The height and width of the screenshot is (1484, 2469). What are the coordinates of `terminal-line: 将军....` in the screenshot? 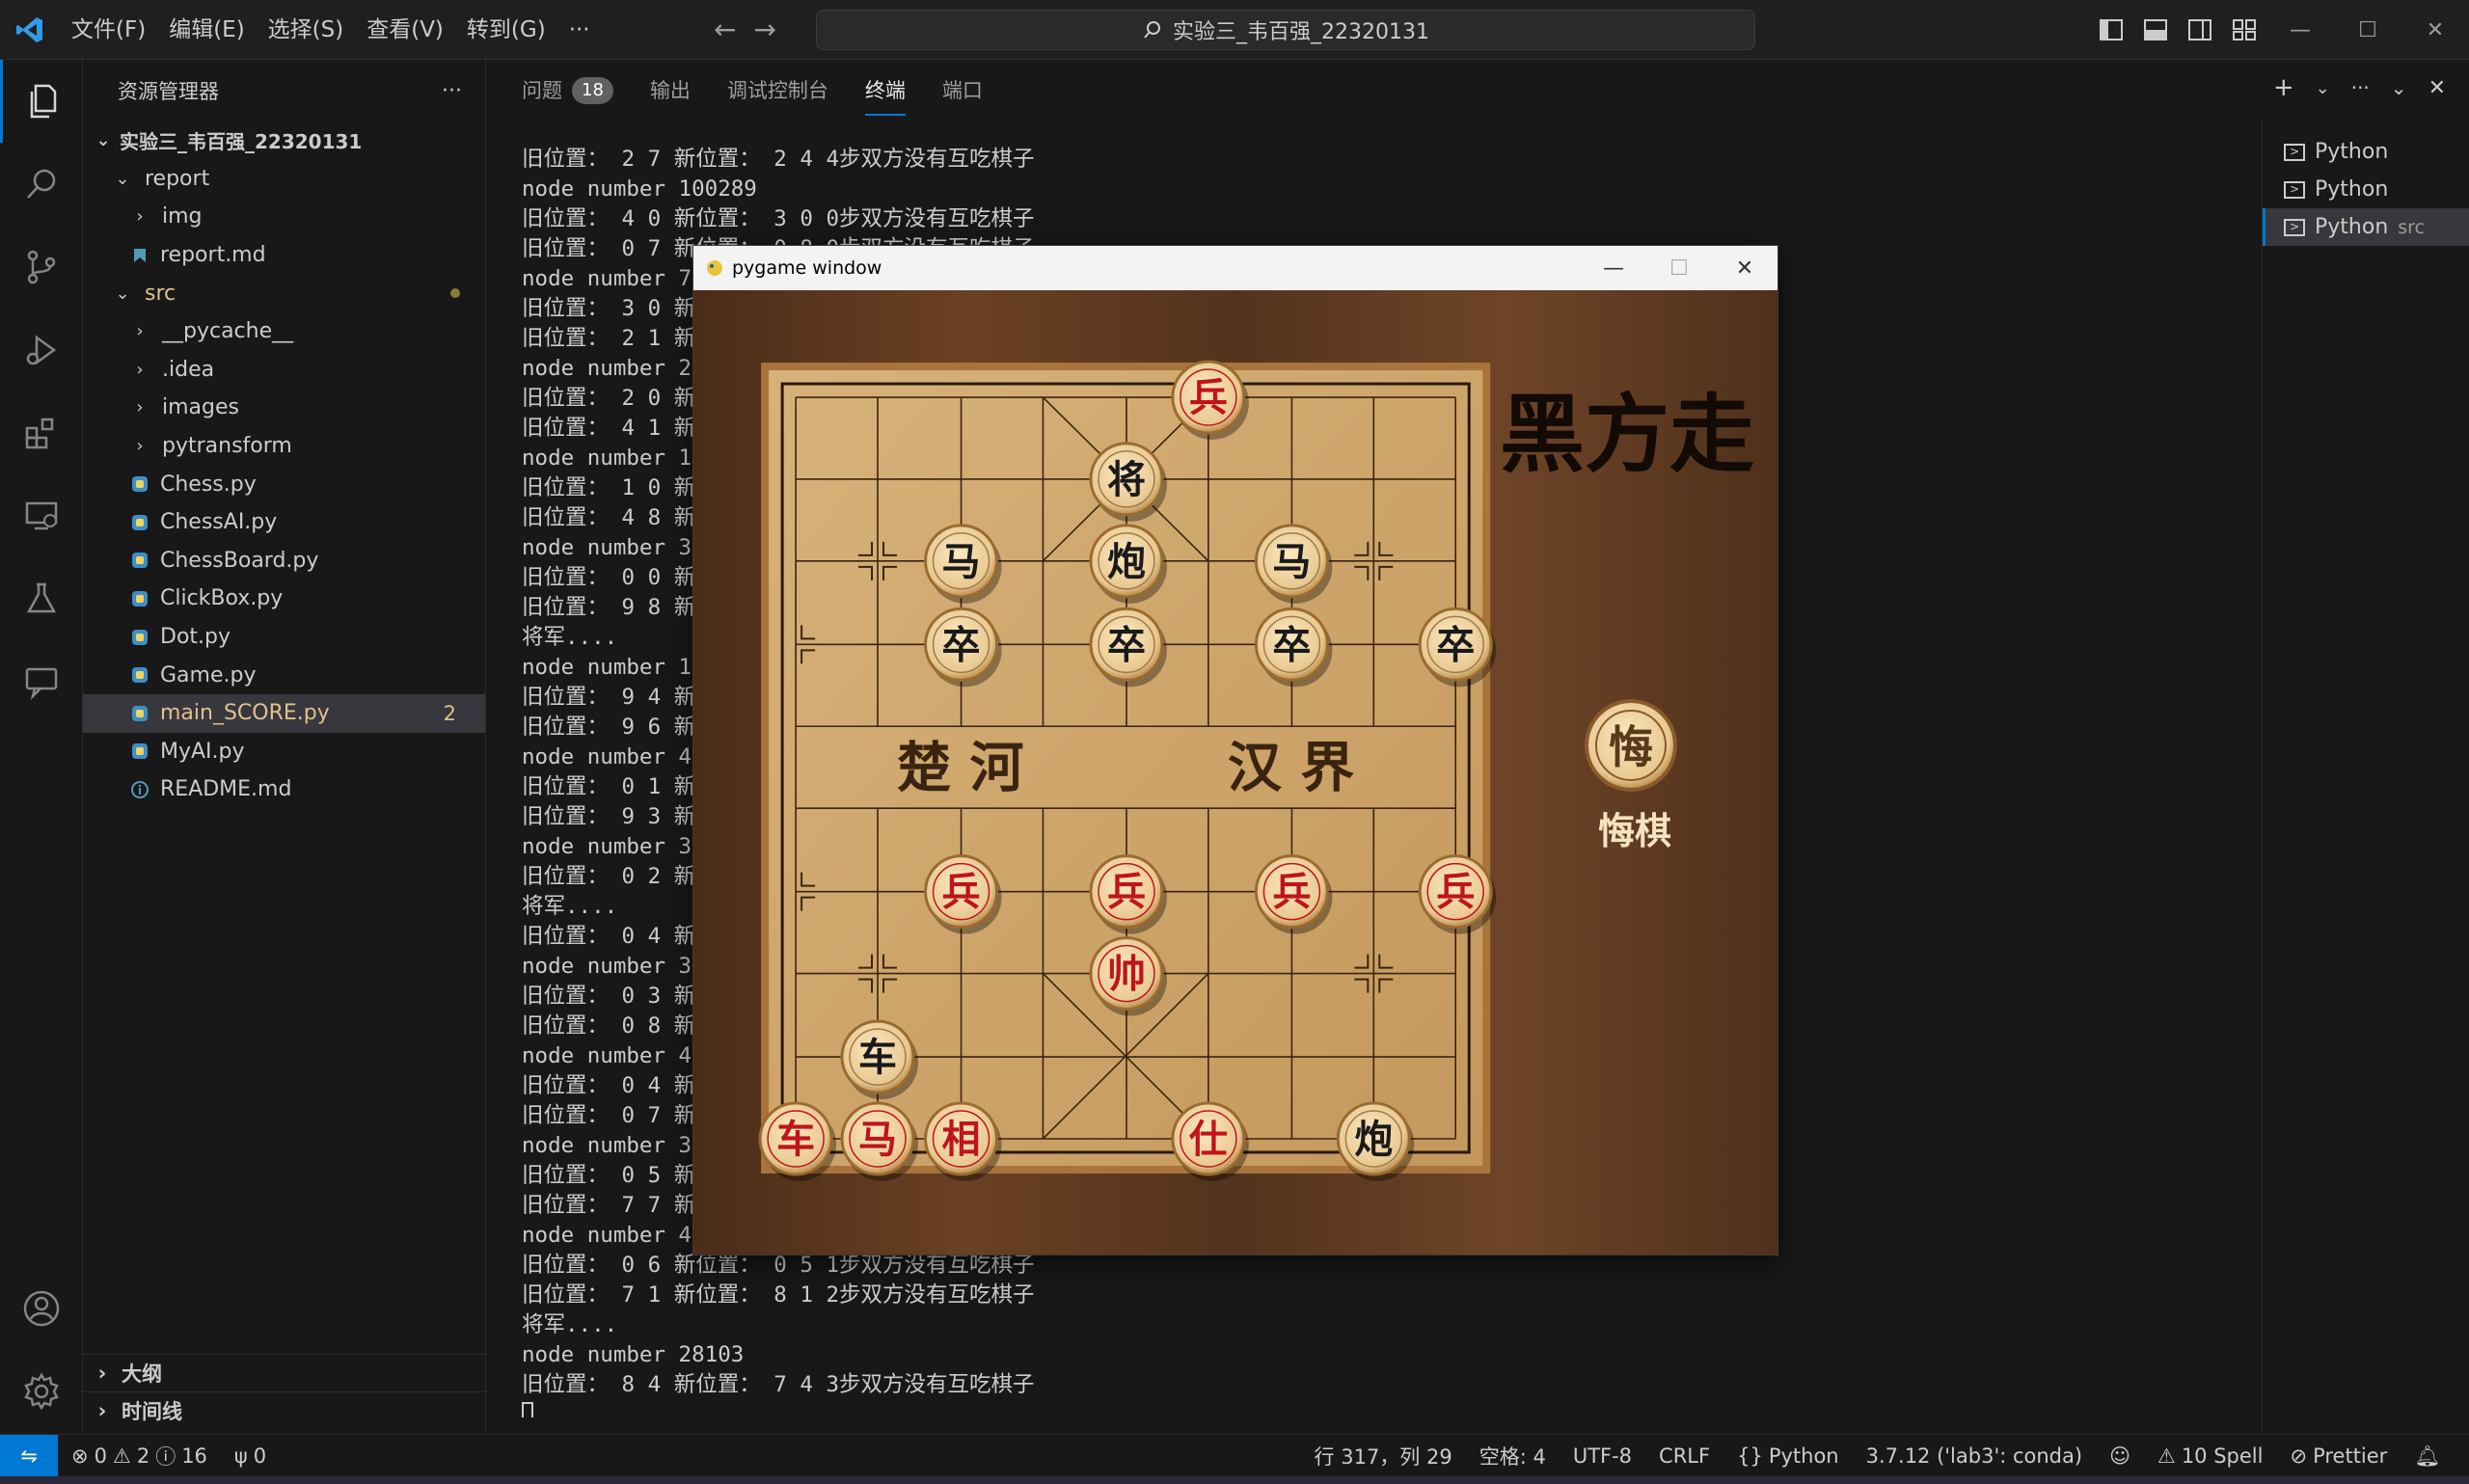 It's located at (570, 1324).